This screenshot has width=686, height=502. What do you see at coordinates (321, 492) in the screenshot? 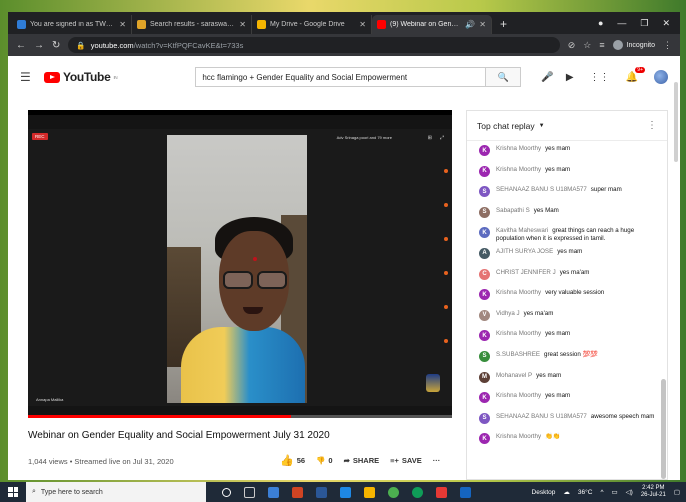
I see `word-icon` at bounding box center [321, 492].